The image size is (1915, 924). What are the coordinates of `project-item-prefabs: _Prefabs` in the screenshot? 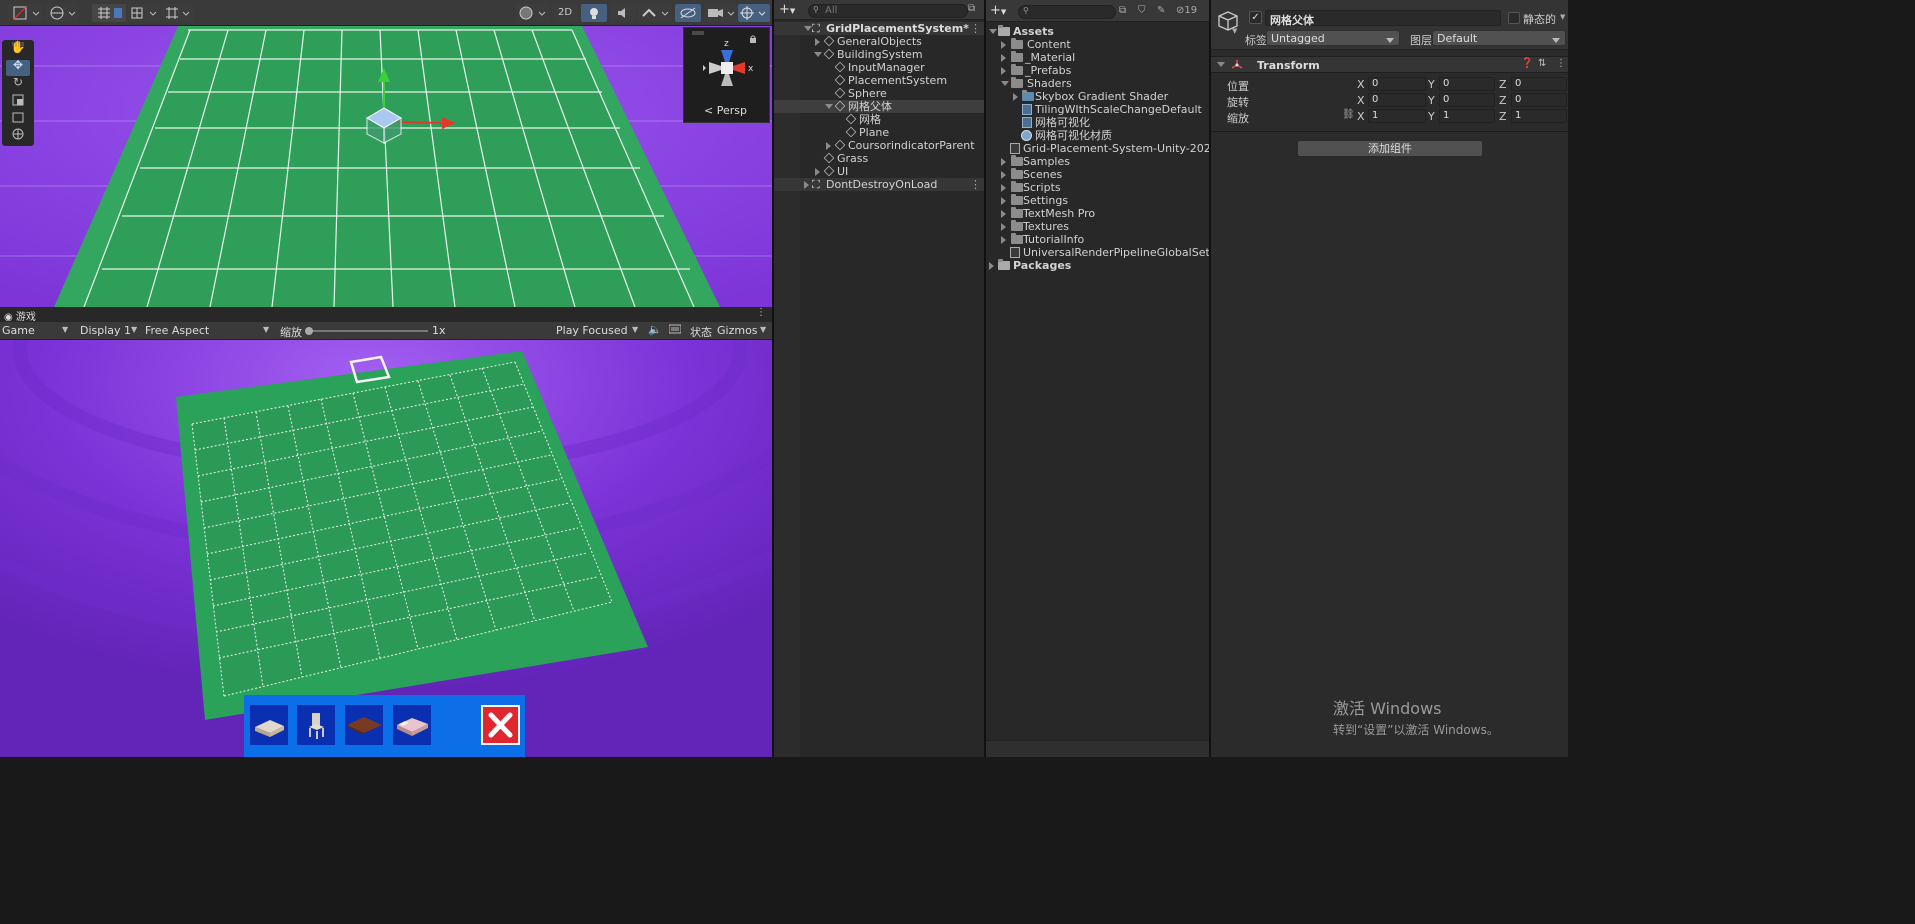 It's located at (1097, 70).